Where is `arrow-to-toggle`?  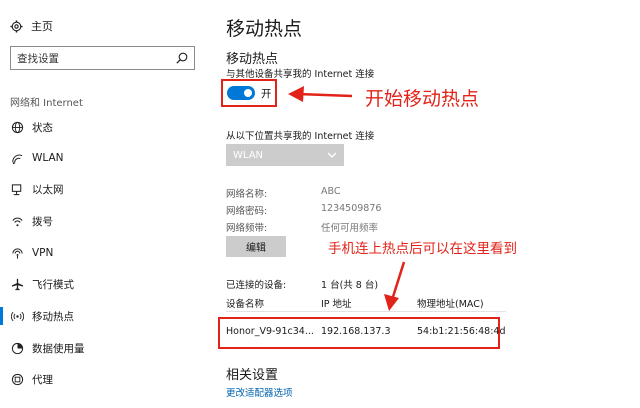 arrow-to-toggle is located at coordinates (320, 94).